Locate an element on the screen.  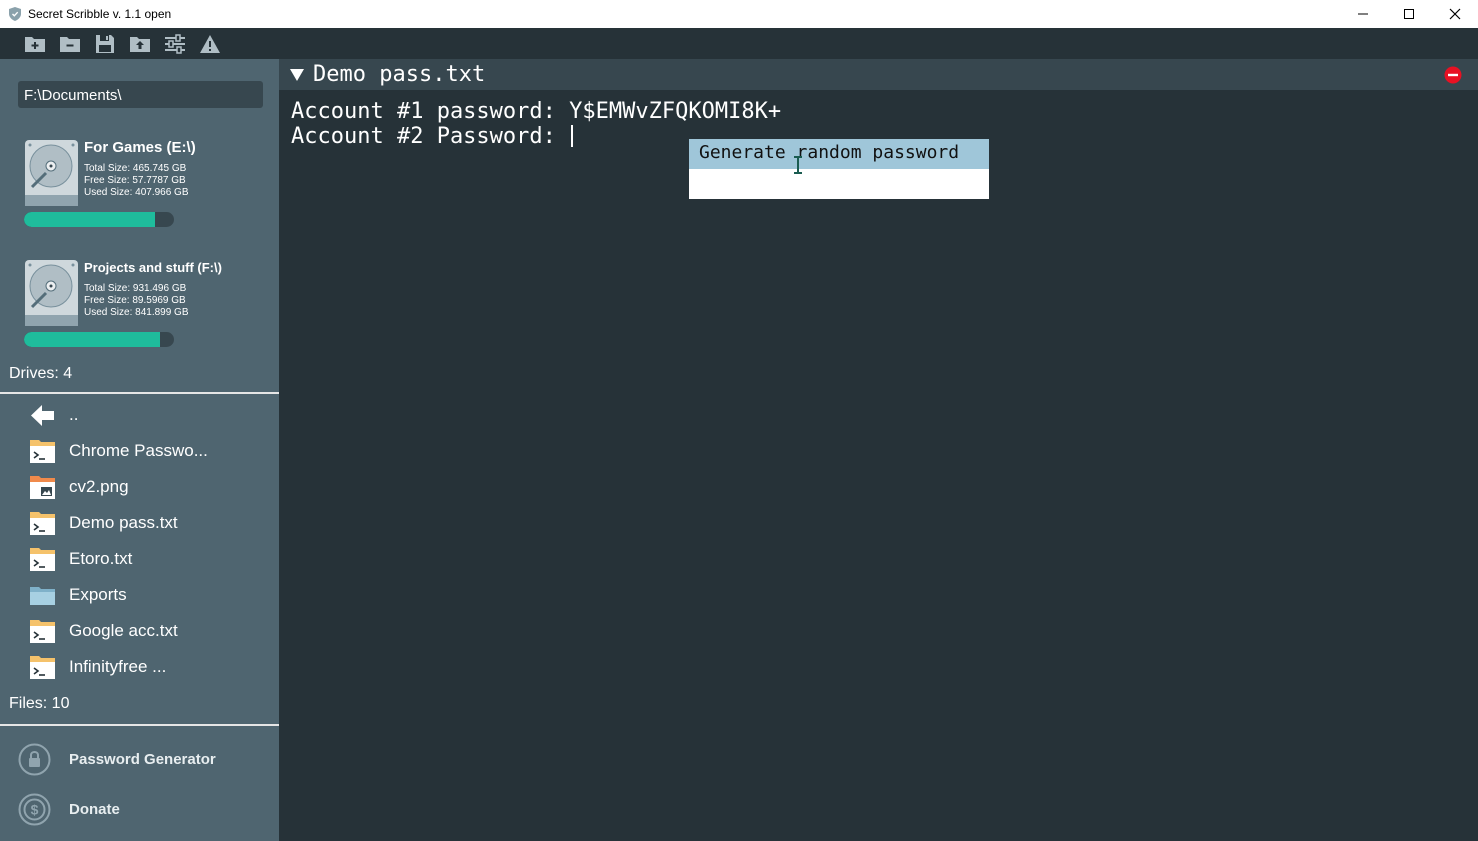
file-name: Demo pass.txt is located at coordinates (123, 522).